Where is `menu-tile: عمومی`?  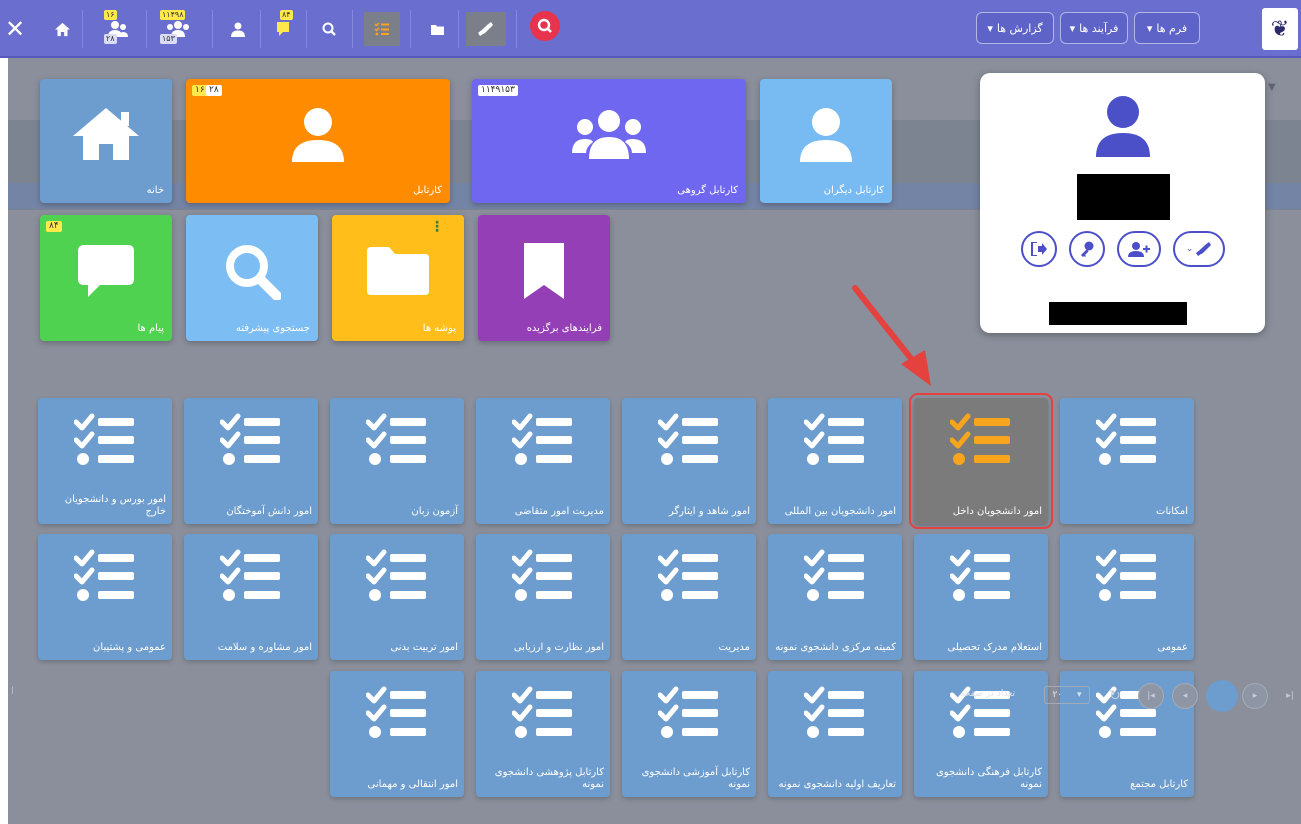 menu-tile: عمومی is located at coordinates (1127, 597).